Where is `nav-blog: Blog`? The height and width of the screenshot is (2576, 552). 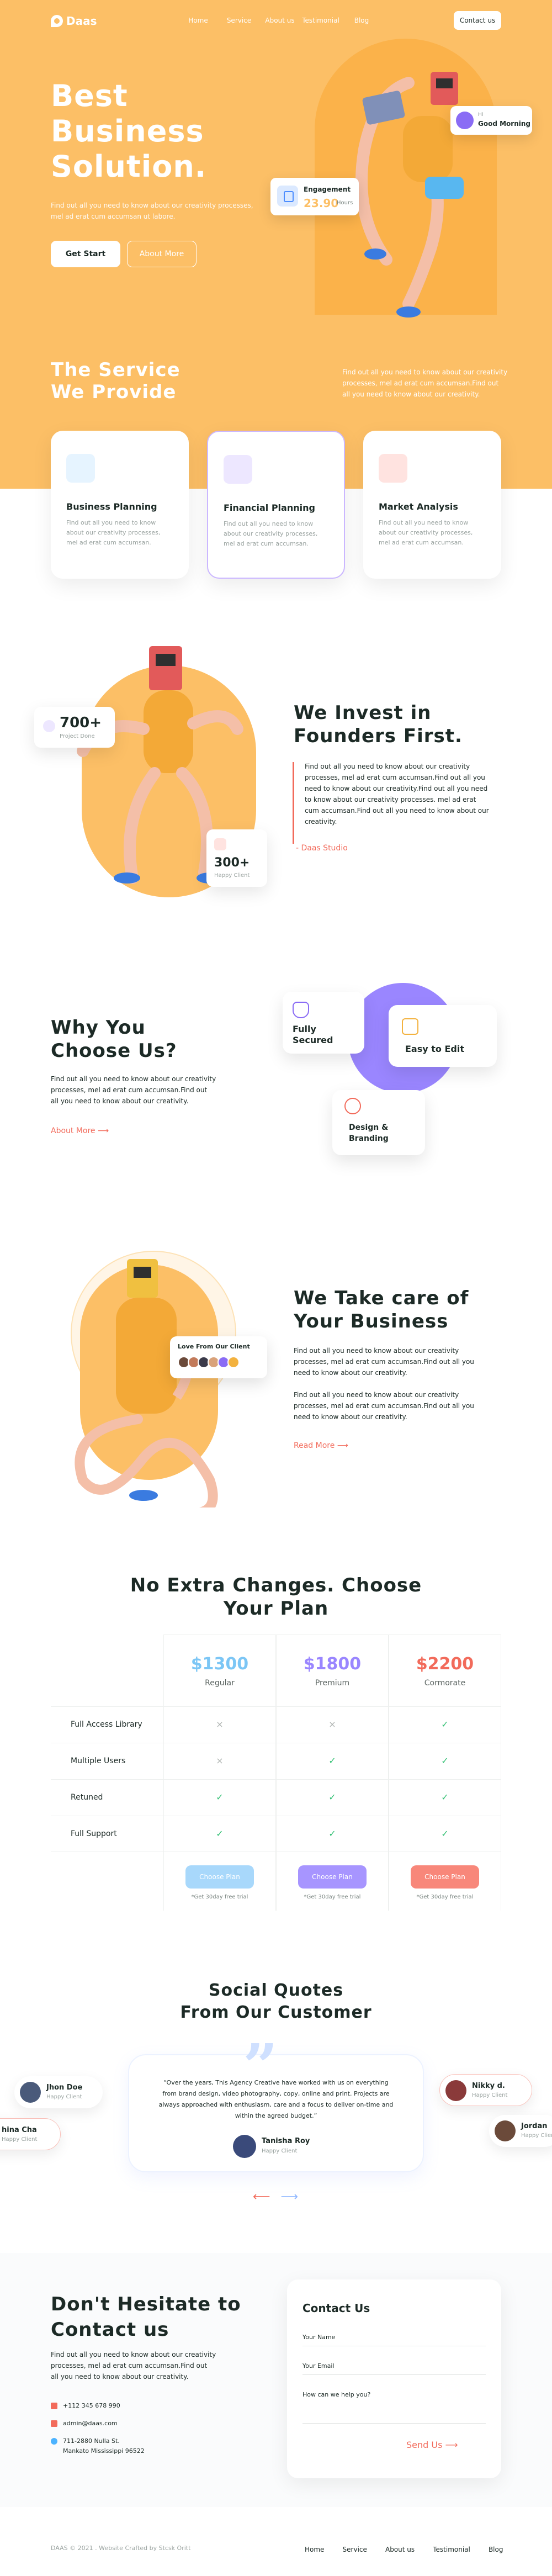
nav-blog: Blog is located at coordinates (362, 21).